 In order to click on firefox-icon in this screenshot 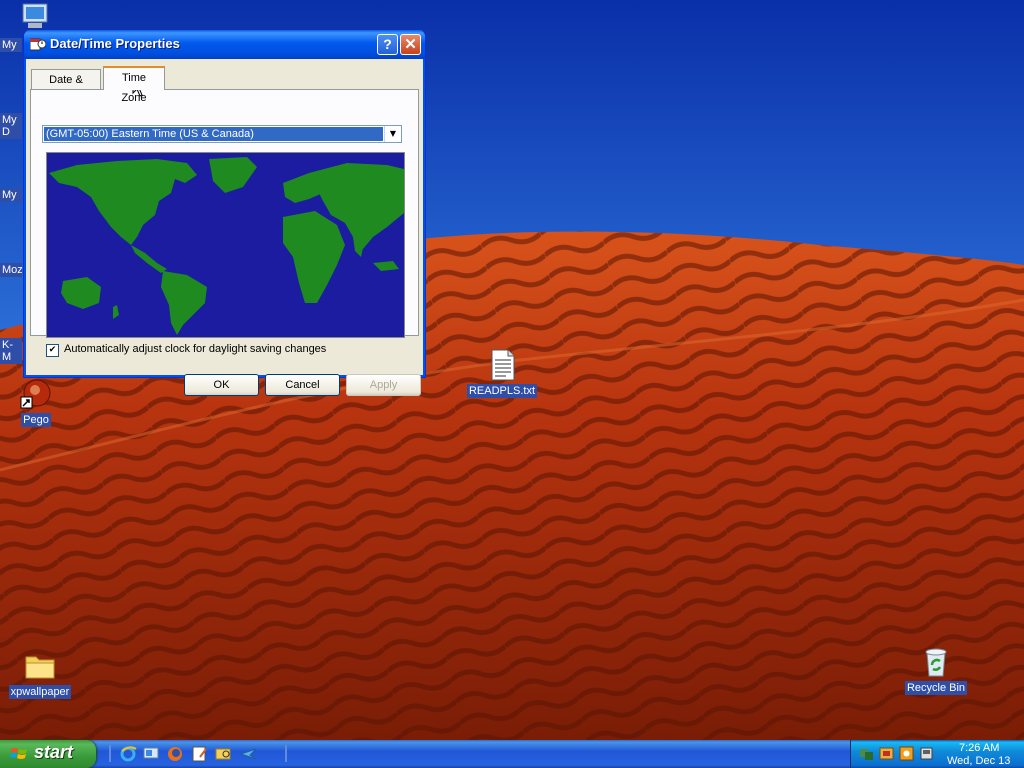, I will do `click(175, 753)`.